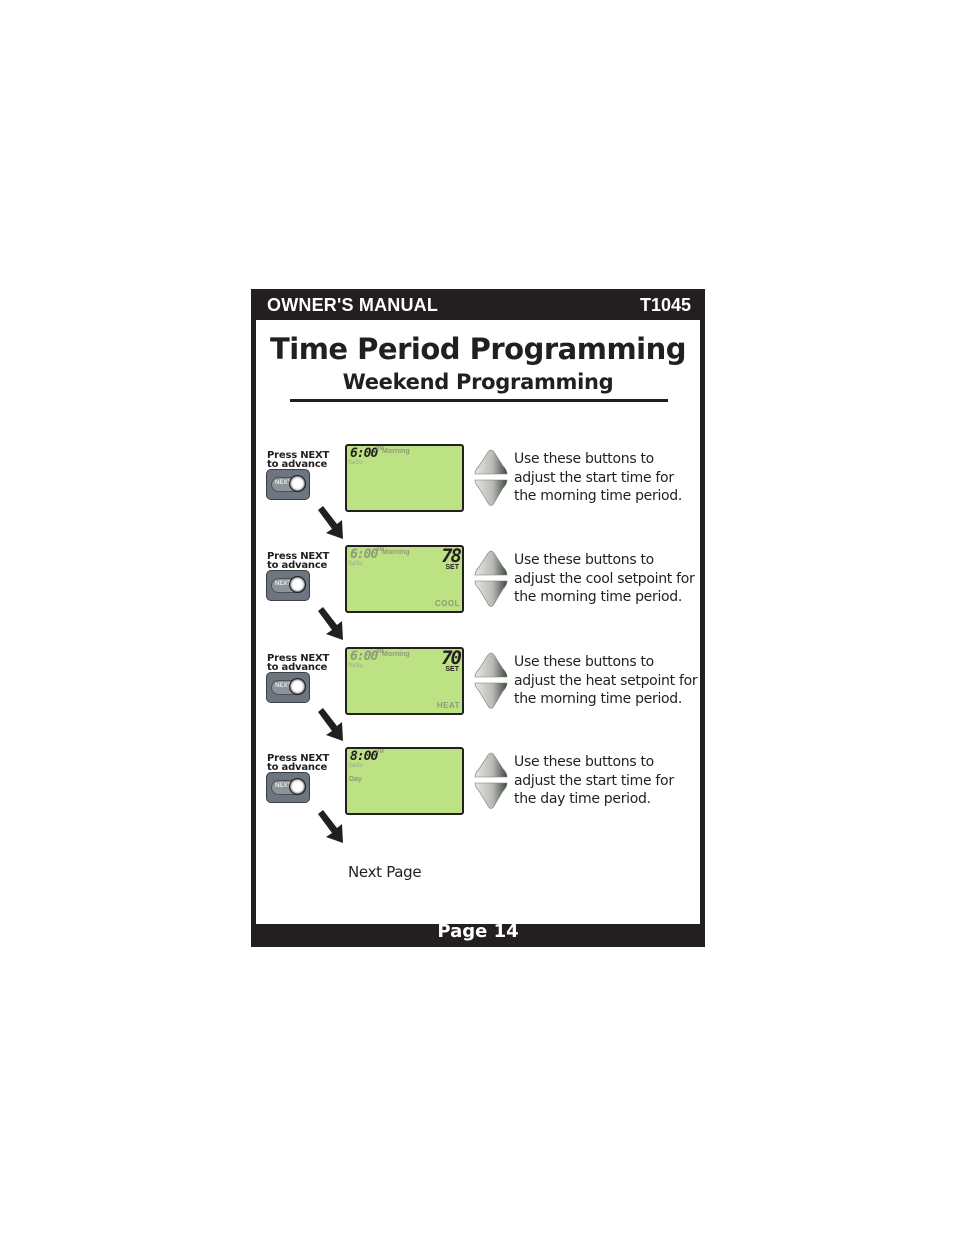 This screenshot has width=954, height=1235. Describe the element at coordinates (478, 349) in the screenshot. I see `page-title: Time Period Programming` at that location.